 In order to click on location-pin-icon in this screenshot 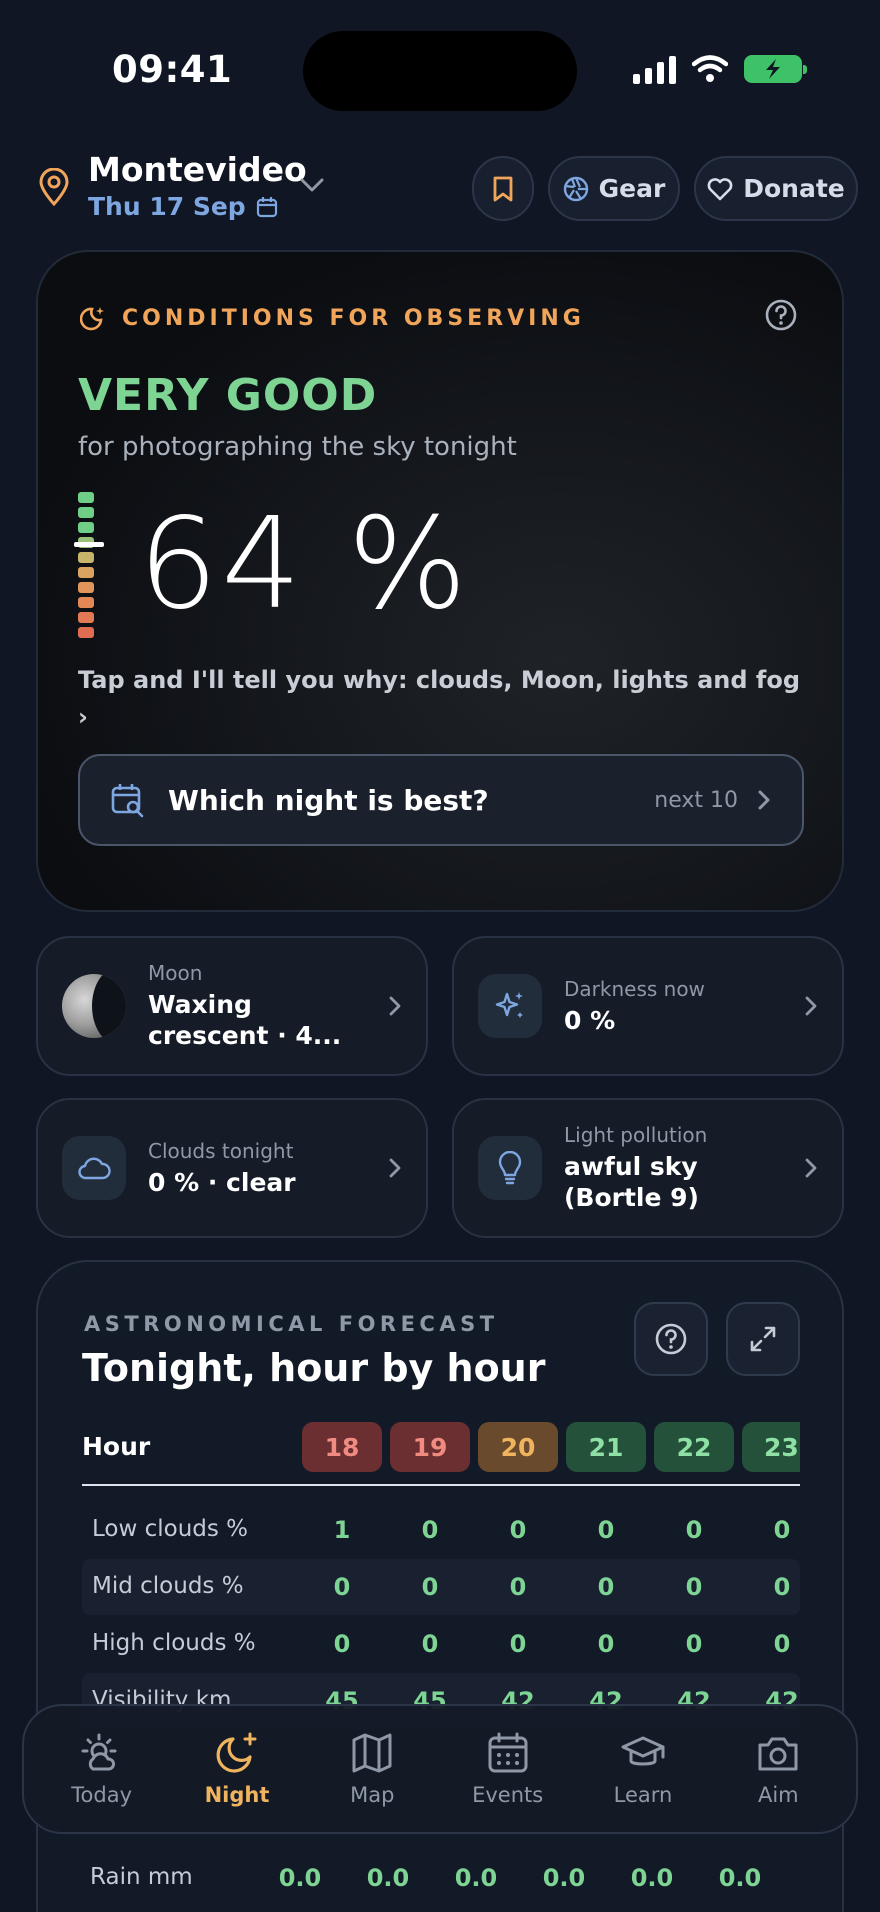, I will do `click(54, 187)`.